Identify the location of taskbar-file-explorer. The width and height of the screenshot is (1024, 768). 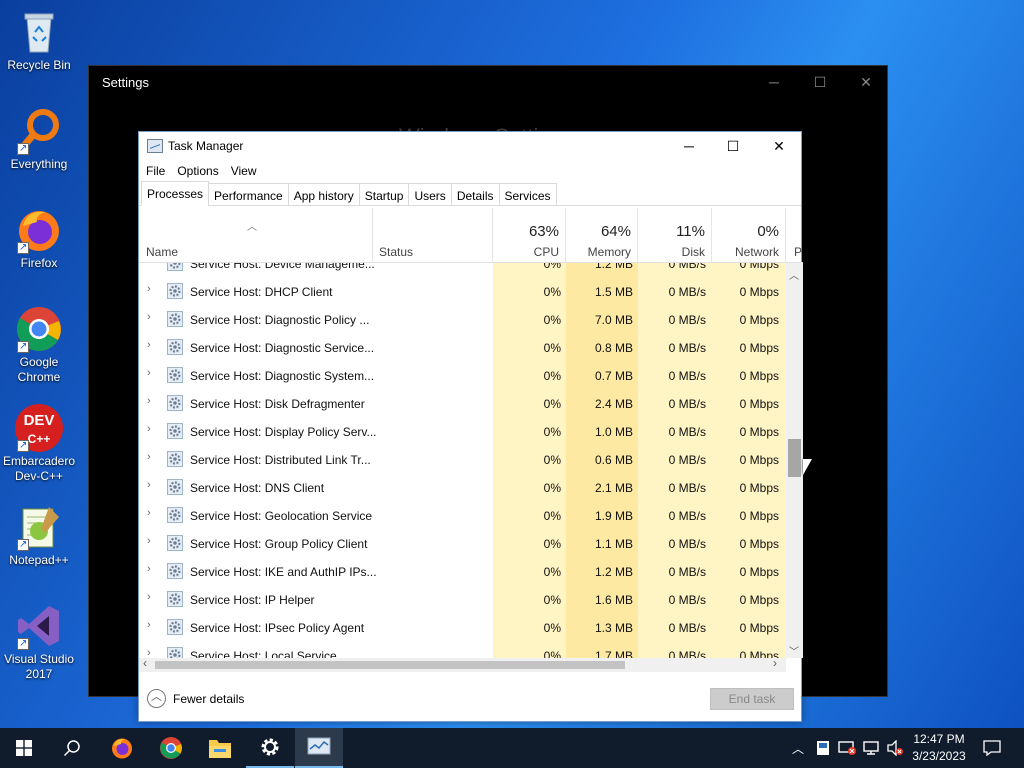
(220, 748).